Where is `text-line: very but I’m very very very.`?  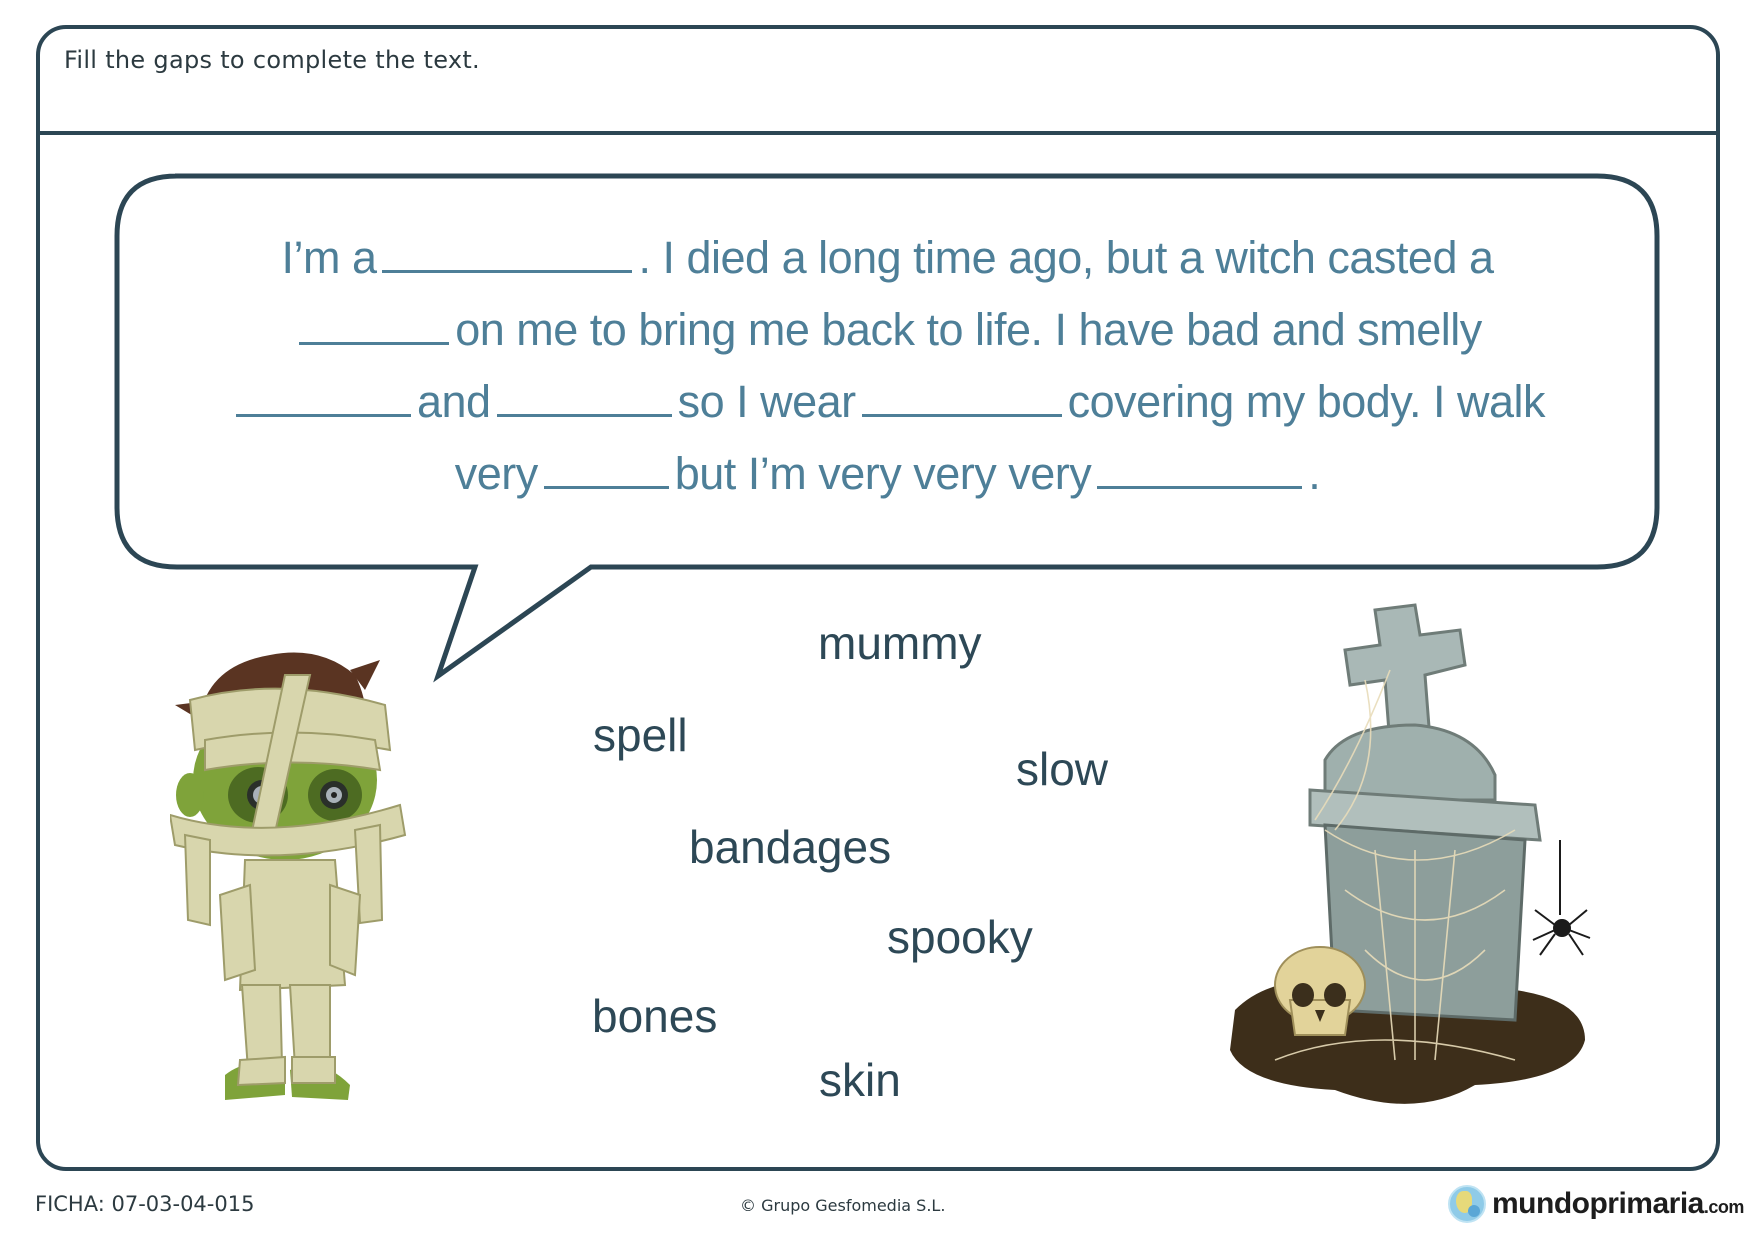 text-line: very but I’m very very very. is located at coordinates (887, 474).